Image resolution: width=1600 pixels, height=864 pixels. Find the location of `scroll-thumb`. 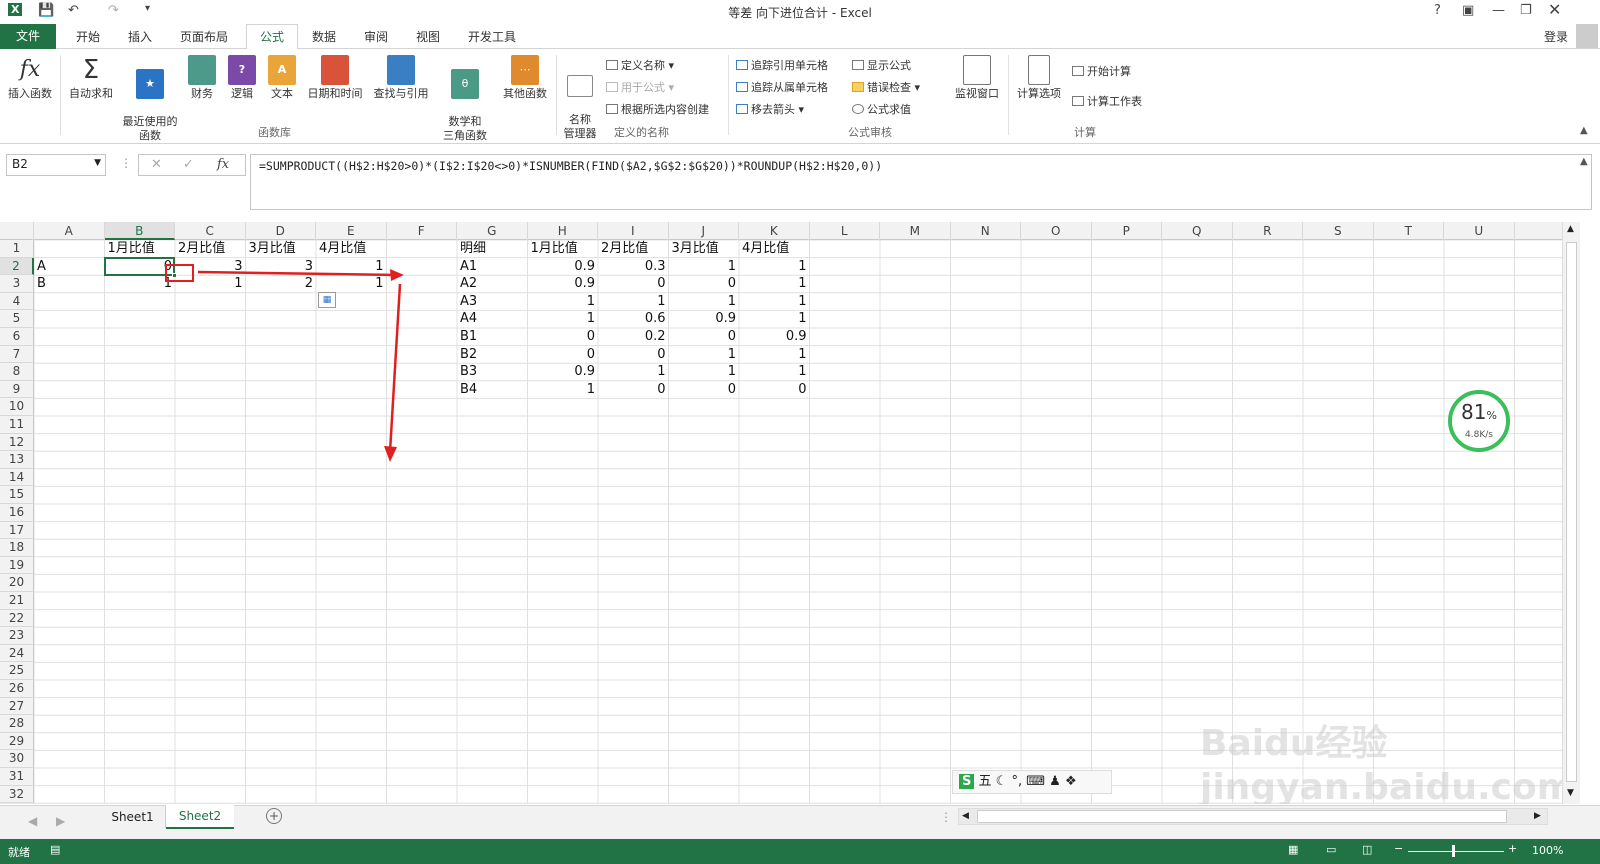

scroll-thumb is located at coordinates (1571, 512).